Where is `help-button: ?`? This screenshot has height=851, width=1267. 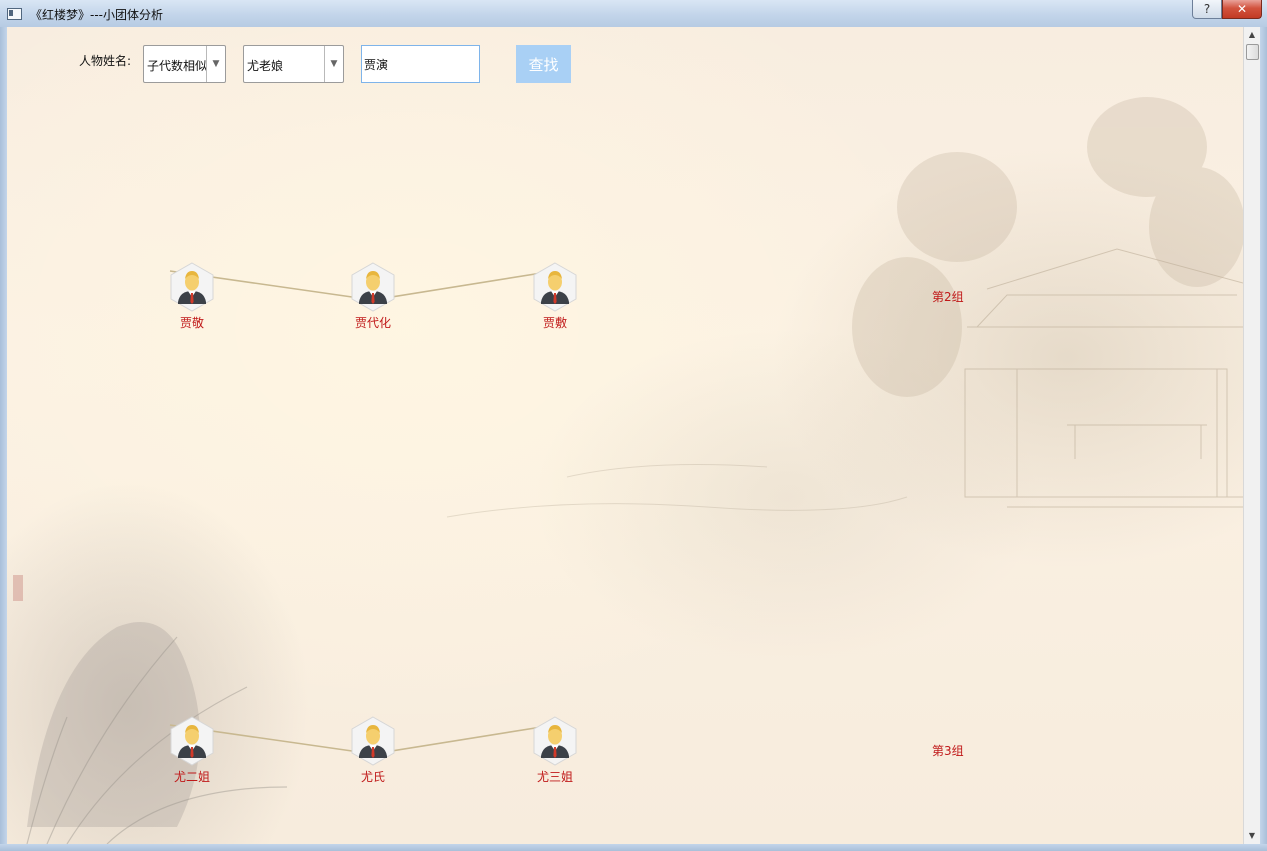 help-button: ? is located at coordinates (1207, 9).